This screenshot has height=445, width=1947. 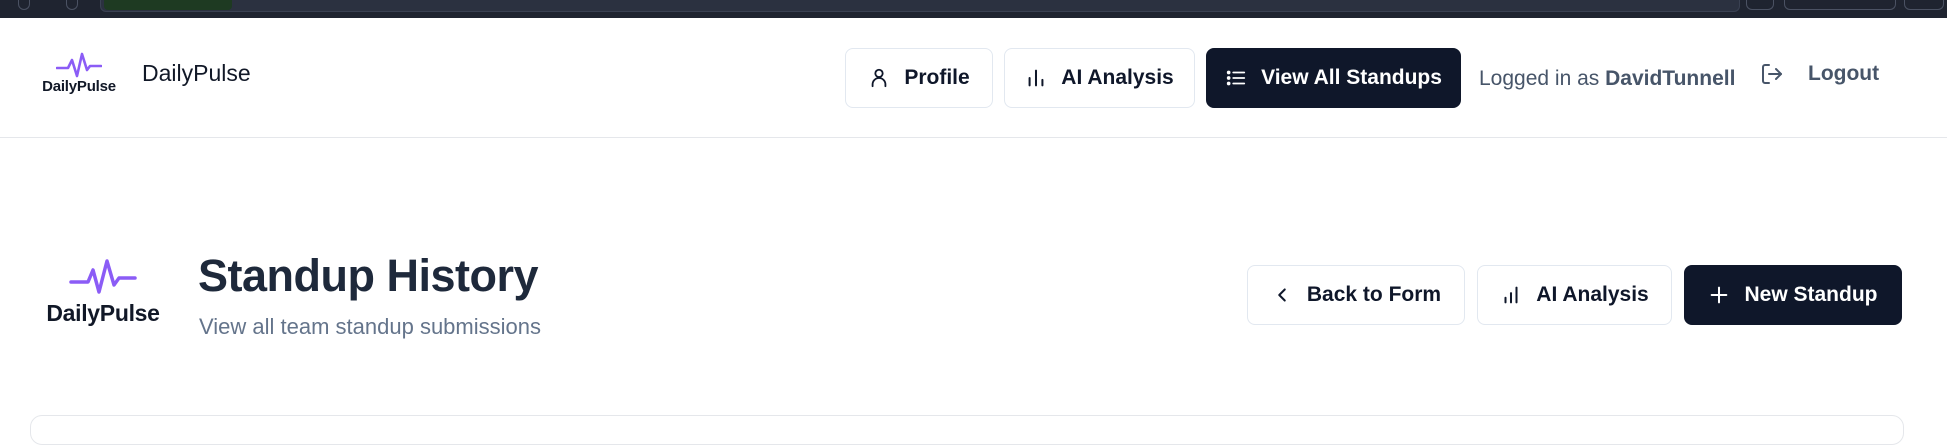 What do you see at coordinates (1282, 295) in the screenshot?
I see `chevron-left-icon` at bounding box center [1282, 295].